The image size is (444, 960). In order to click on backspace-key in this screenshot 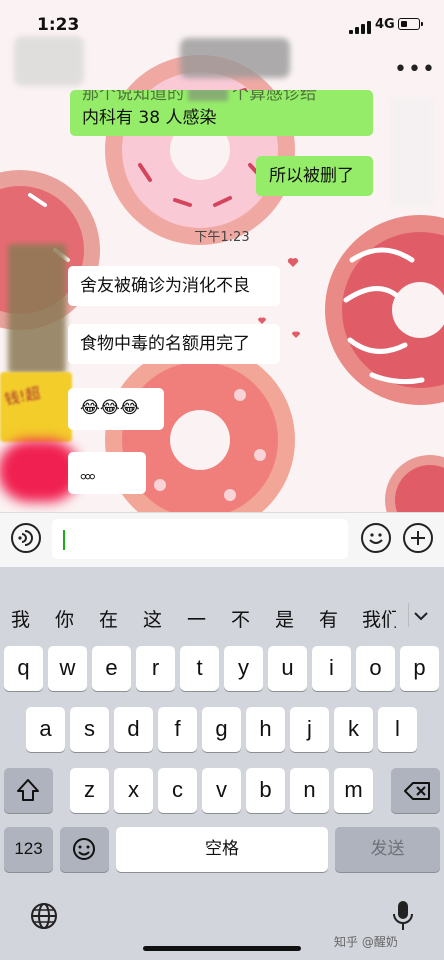, I will do `click(415, 790)`.